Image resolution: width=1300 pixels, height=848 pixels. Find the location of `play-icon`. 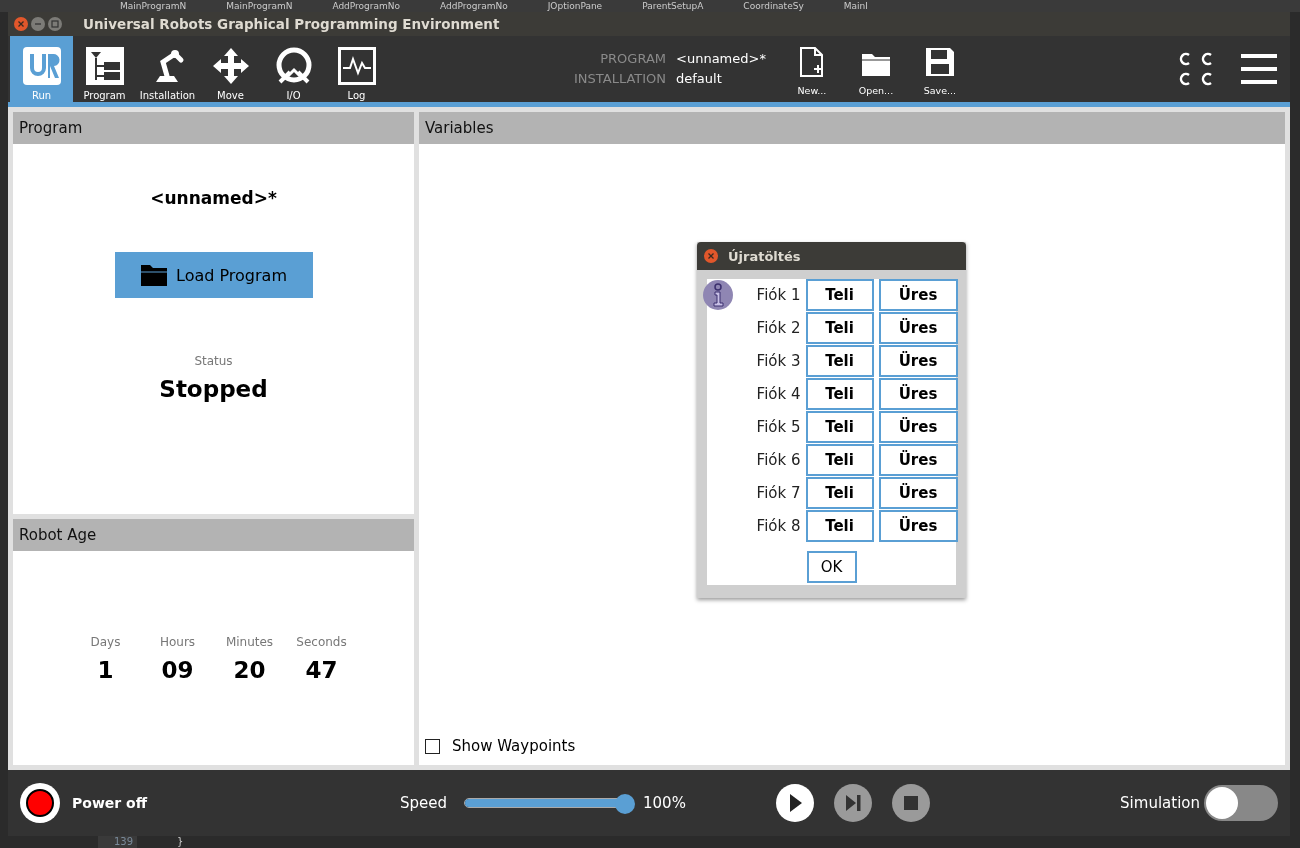

play-icon is located at coordinates (794, 803).